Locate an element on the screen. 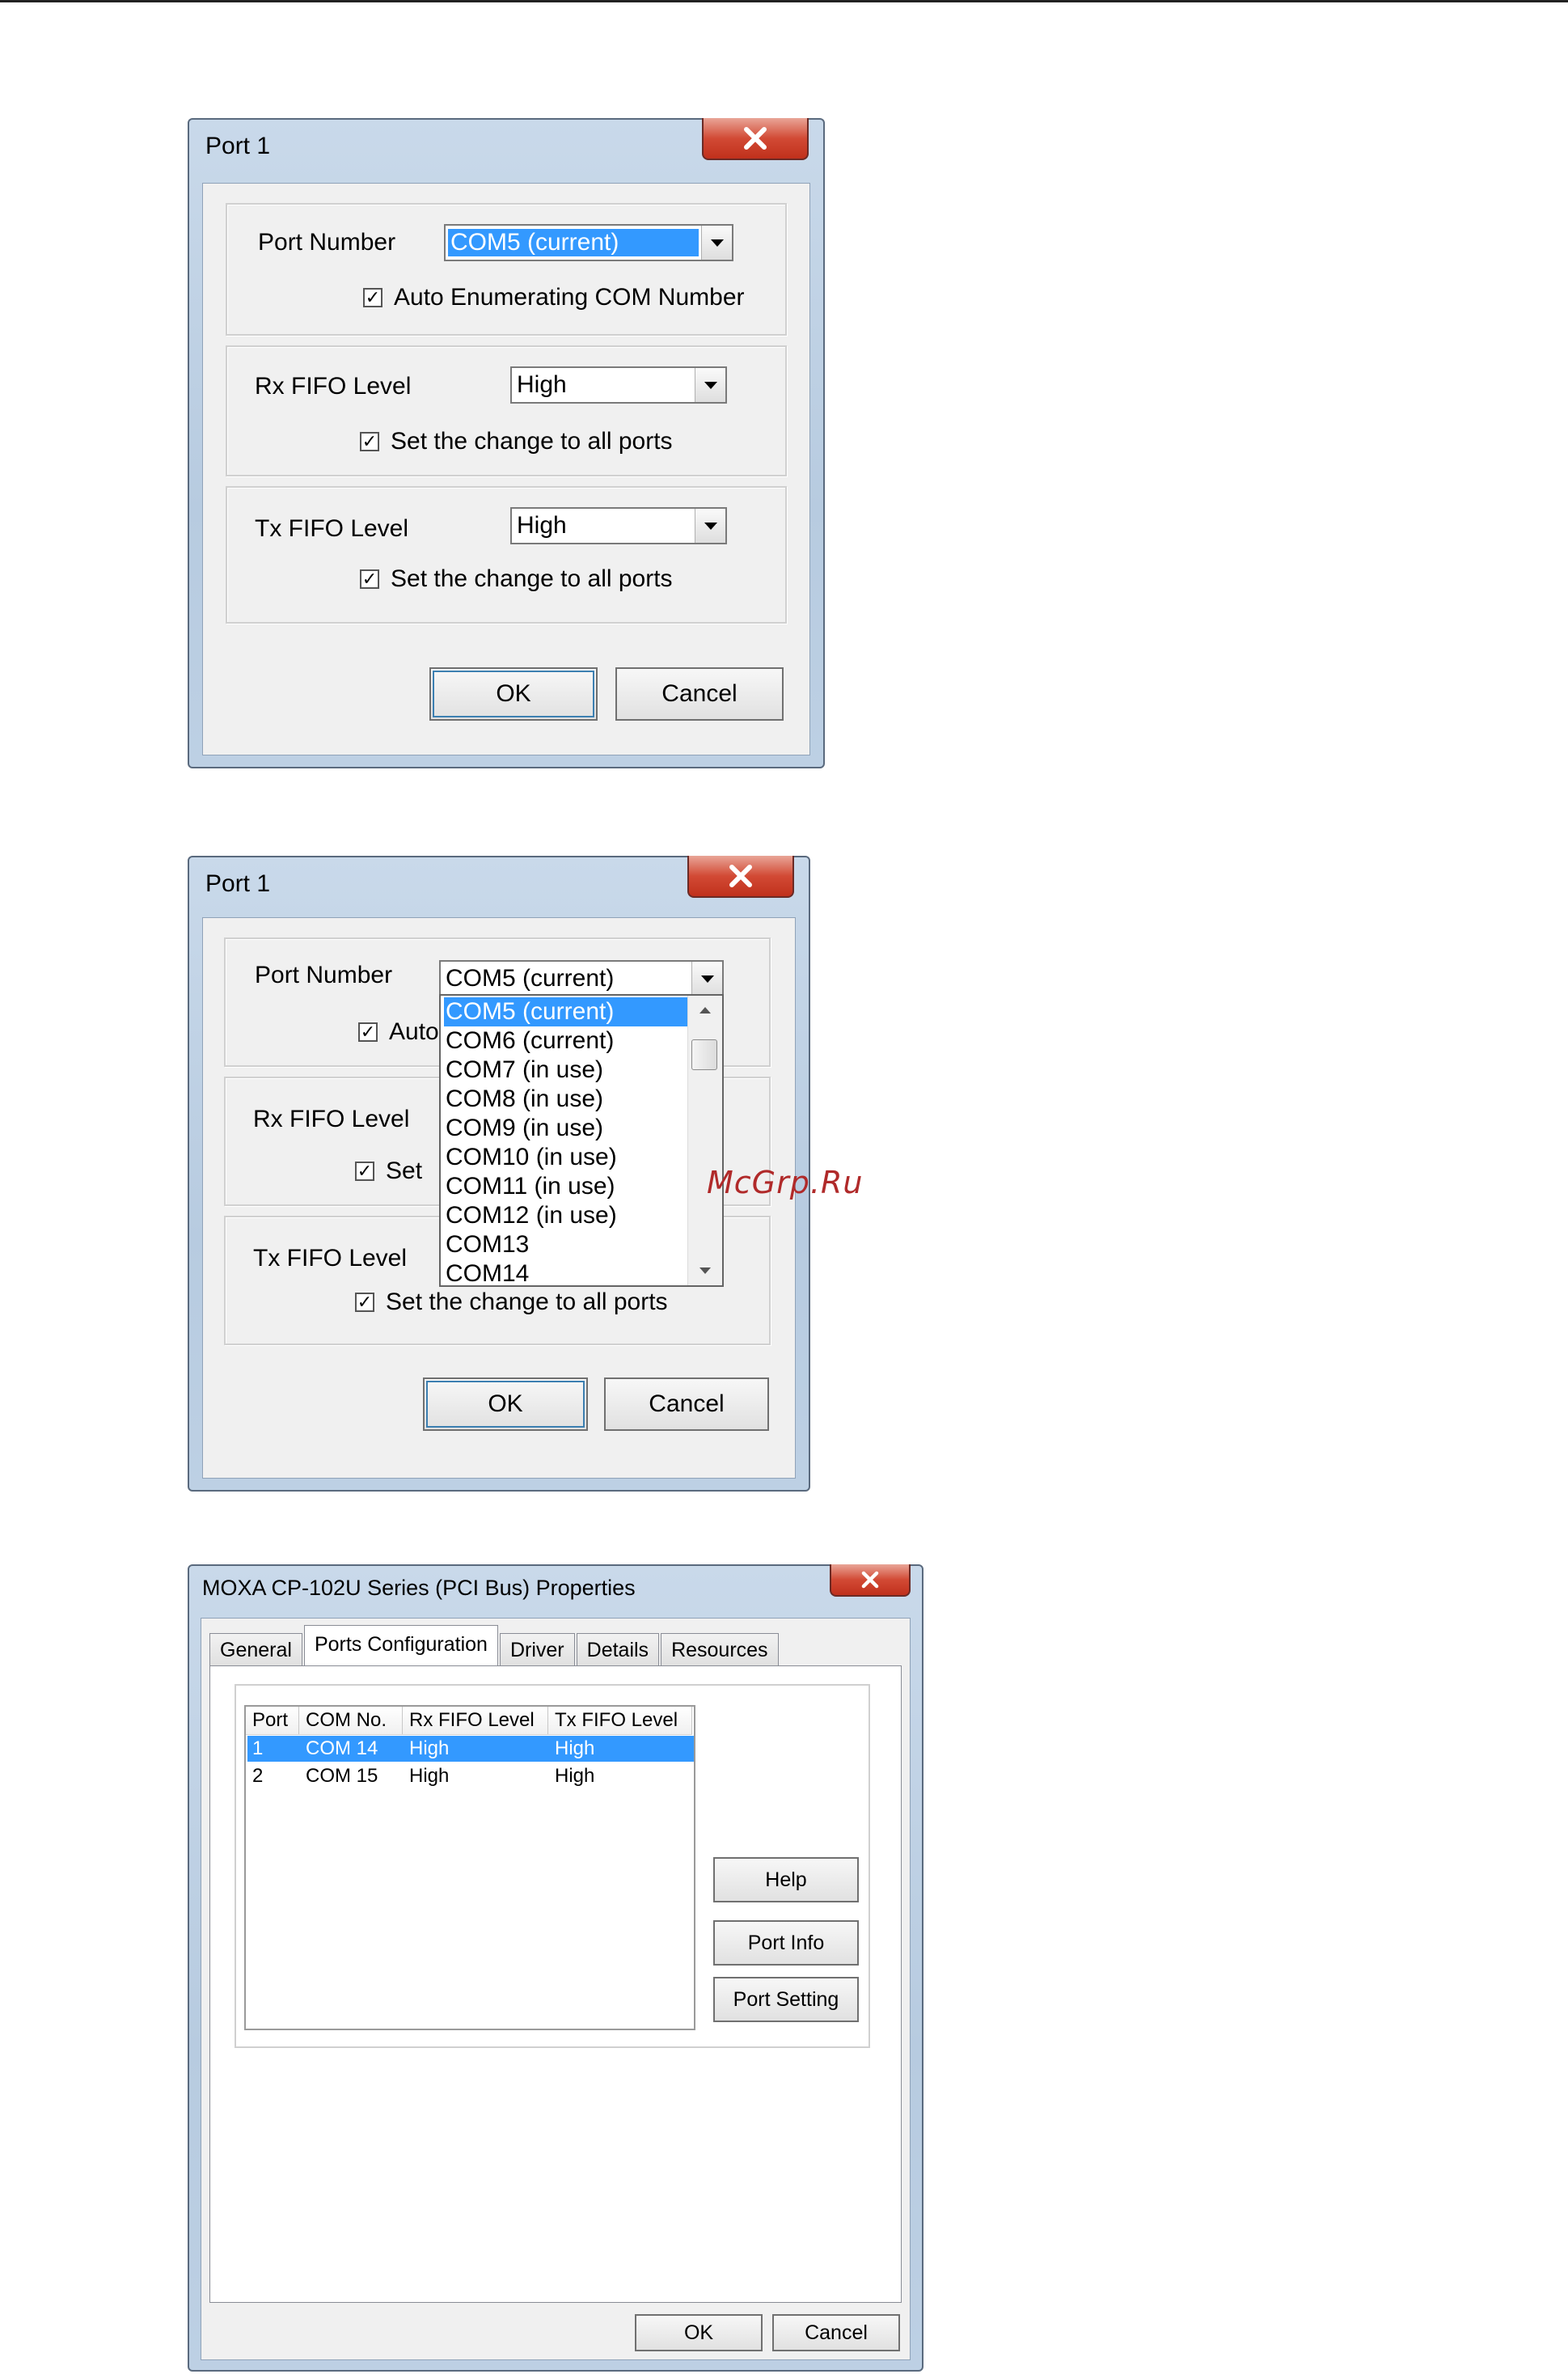 The image size is (1568, 2374). ports-list-header: Port COM No. Rx FIFO Level Tx FIFO Level is located at coordinates (469, 1721).